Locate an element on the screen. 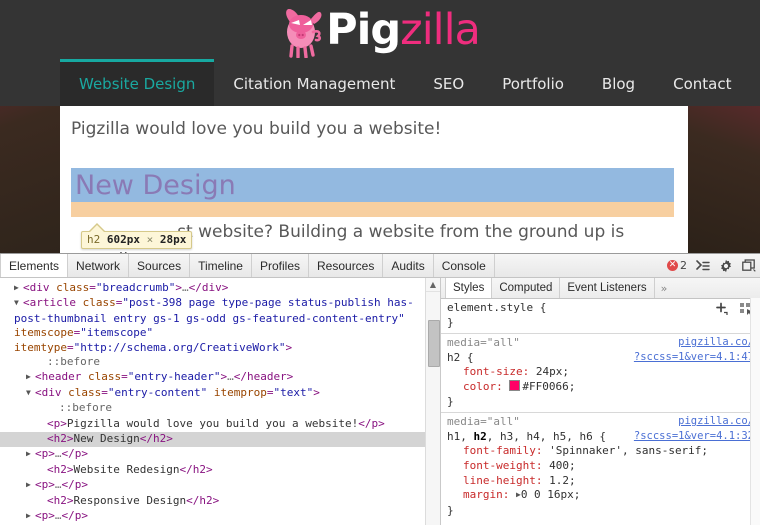 This screenshot has height=525, width=760. dom-node-line: ▶<div class="breadcrumb">…</div> is located at coordinates (220, 288).